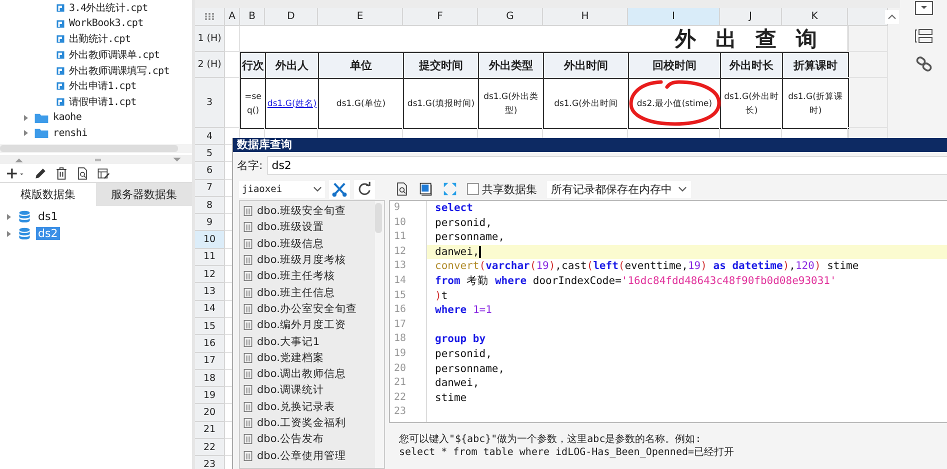 The image size is (947, 469). What do you see at coordinates (102, 101) in the screenshot?
I see `file-item: 请假申请1.cpt` at bounding box center [102, 101].